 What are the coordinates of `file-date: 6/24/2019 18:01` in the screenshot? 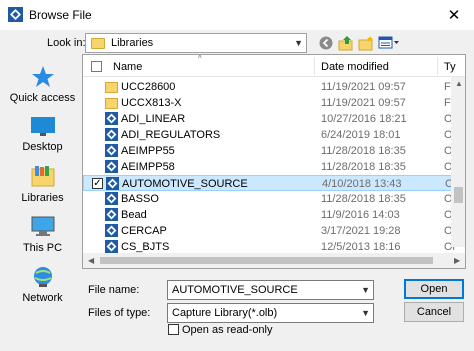 It's located at (361, 135).